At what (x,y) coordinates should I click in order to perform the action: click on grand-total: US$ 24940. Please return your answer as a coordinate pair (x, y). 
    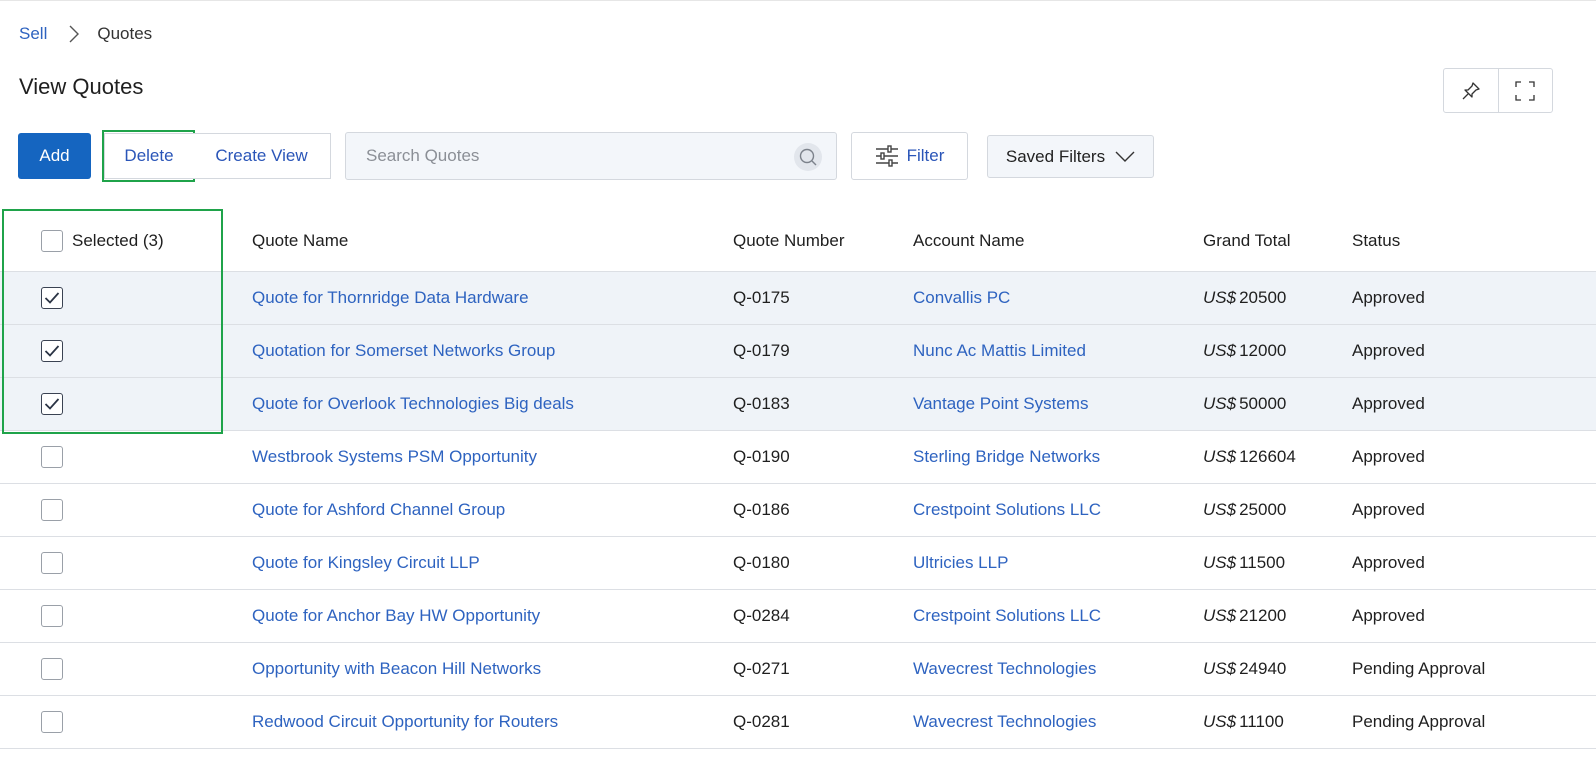
    Looking at the image, I should click on (1244, 669).